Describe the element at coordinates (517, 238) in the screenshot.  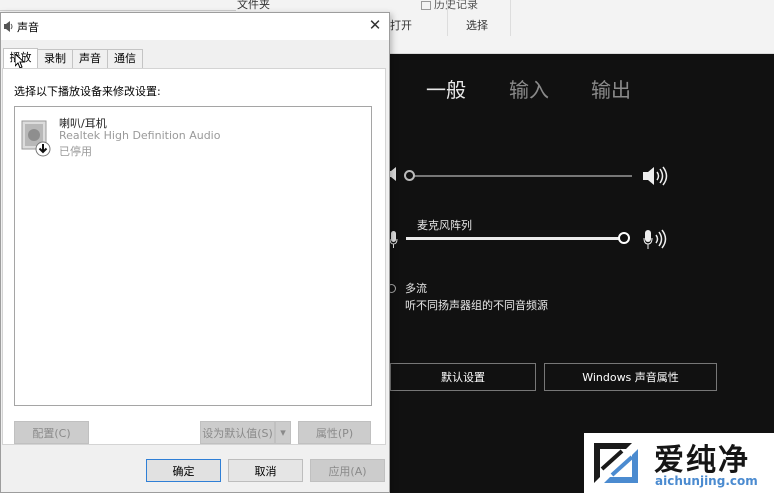
I see `mic-volume-slider` at that location.